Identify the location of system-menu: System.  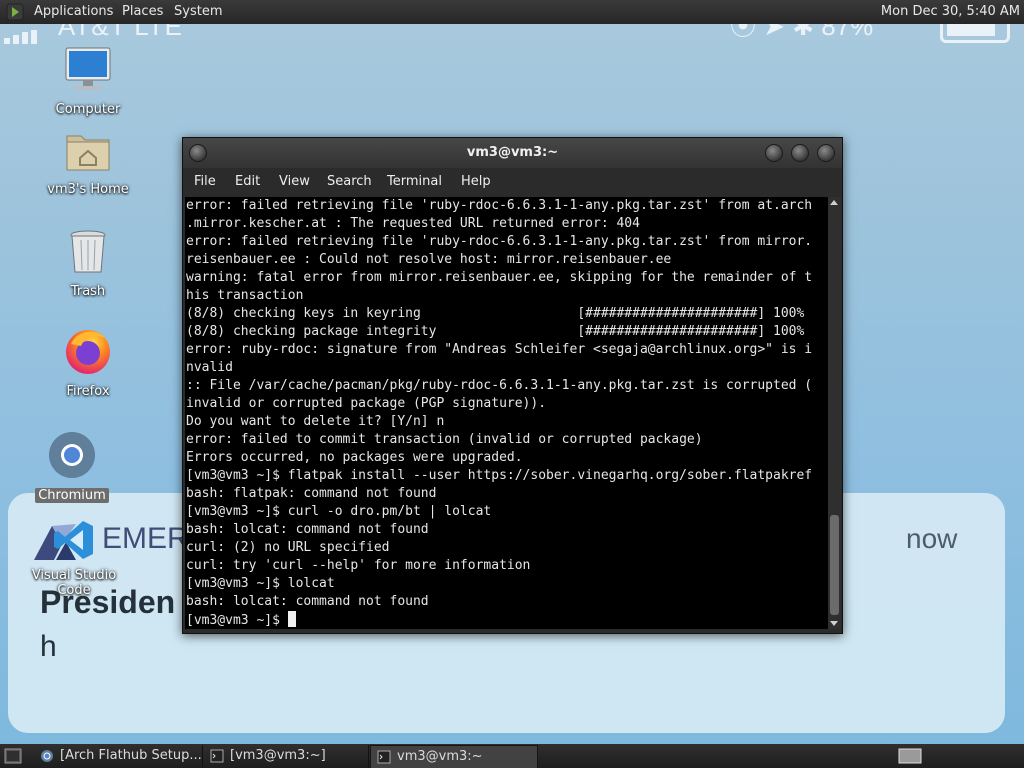
(198, 12).